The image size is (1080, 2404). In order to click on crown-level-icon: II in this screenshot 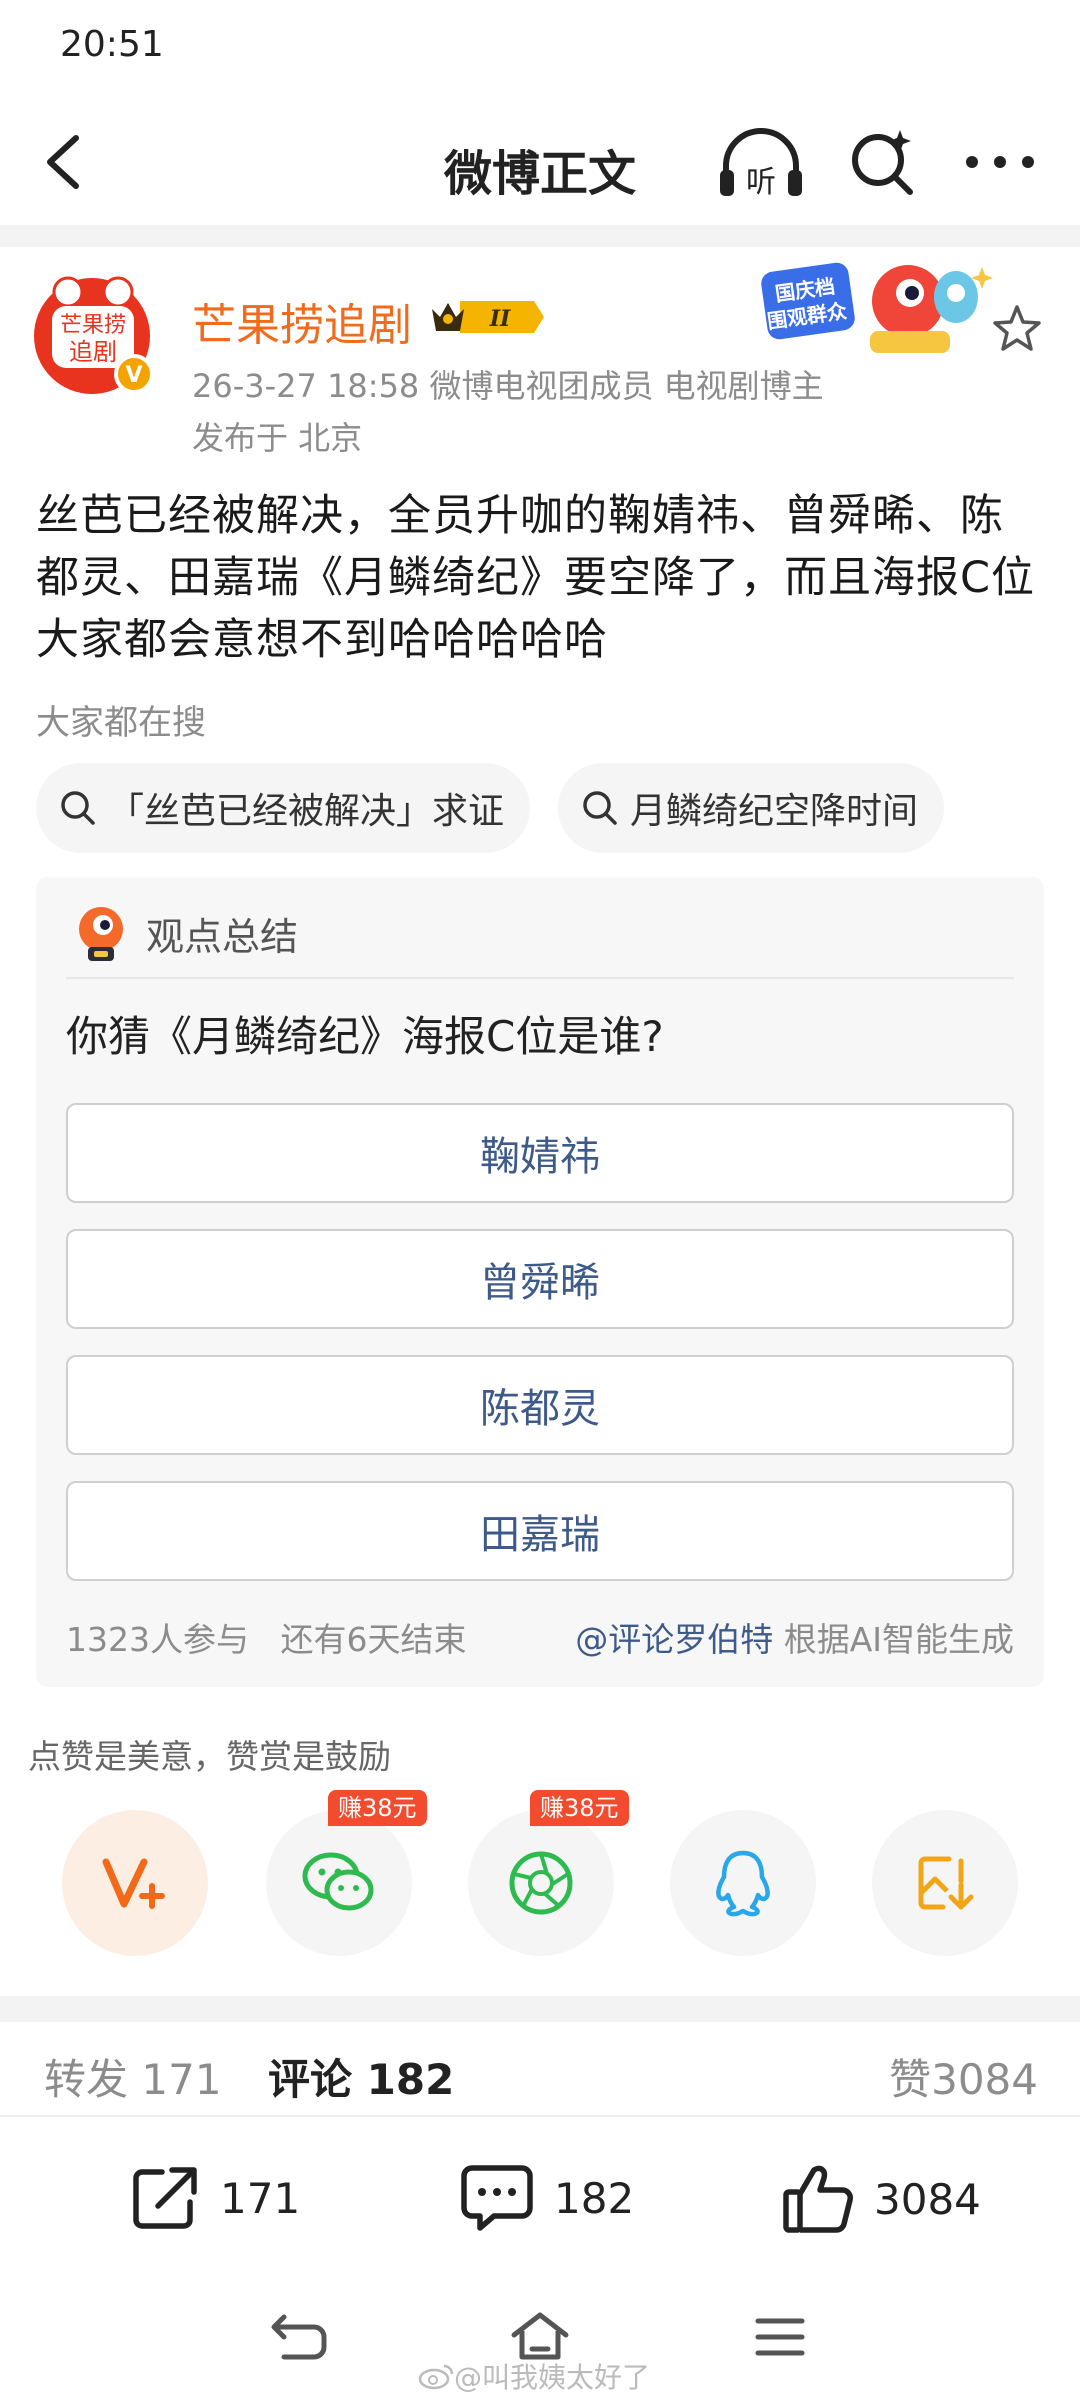, I will do `click(488, 317)`.